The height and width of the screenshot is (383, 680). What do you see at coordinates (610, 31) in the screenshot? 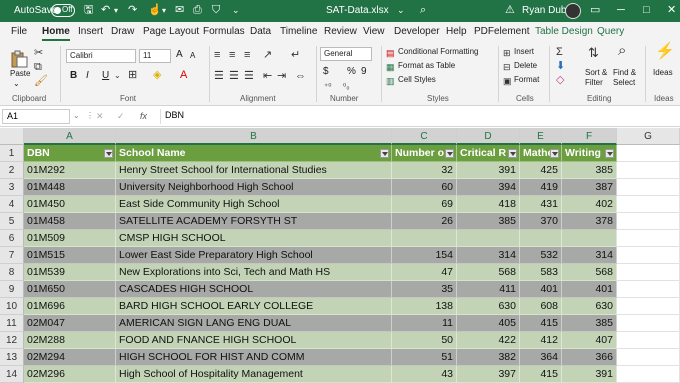
I see `tab-query: Query` at bounding box center [610, 31].